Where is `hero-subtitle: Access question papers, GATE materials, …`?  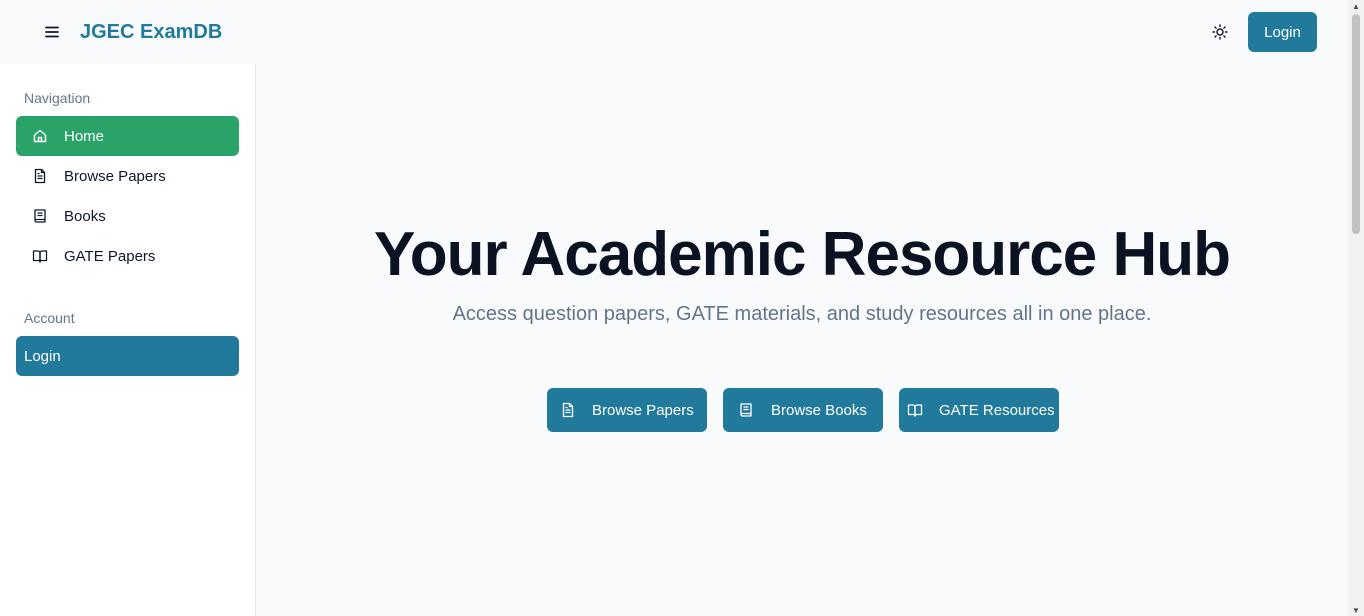 hero-subtitle: Access question papers, GATE materials, … is located at coordinates (802, 314).